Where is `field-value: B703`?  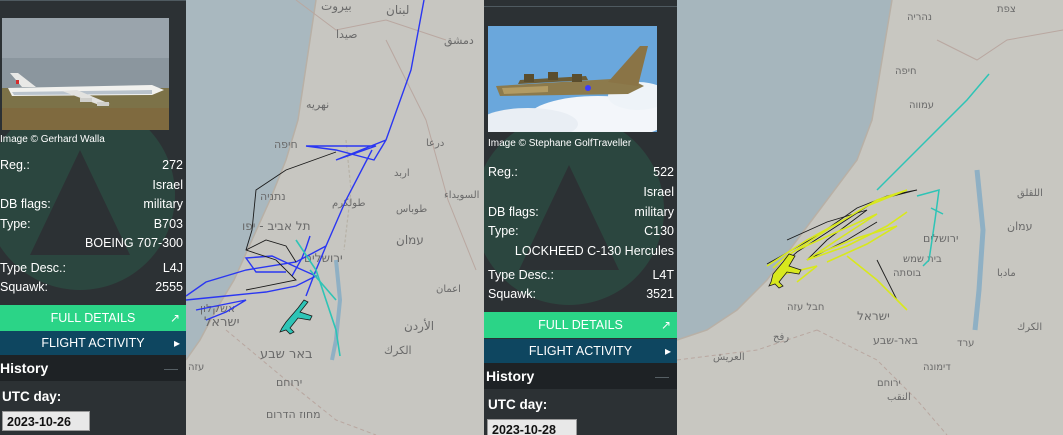 field-value: B703 is located at coordinates (168, 224).